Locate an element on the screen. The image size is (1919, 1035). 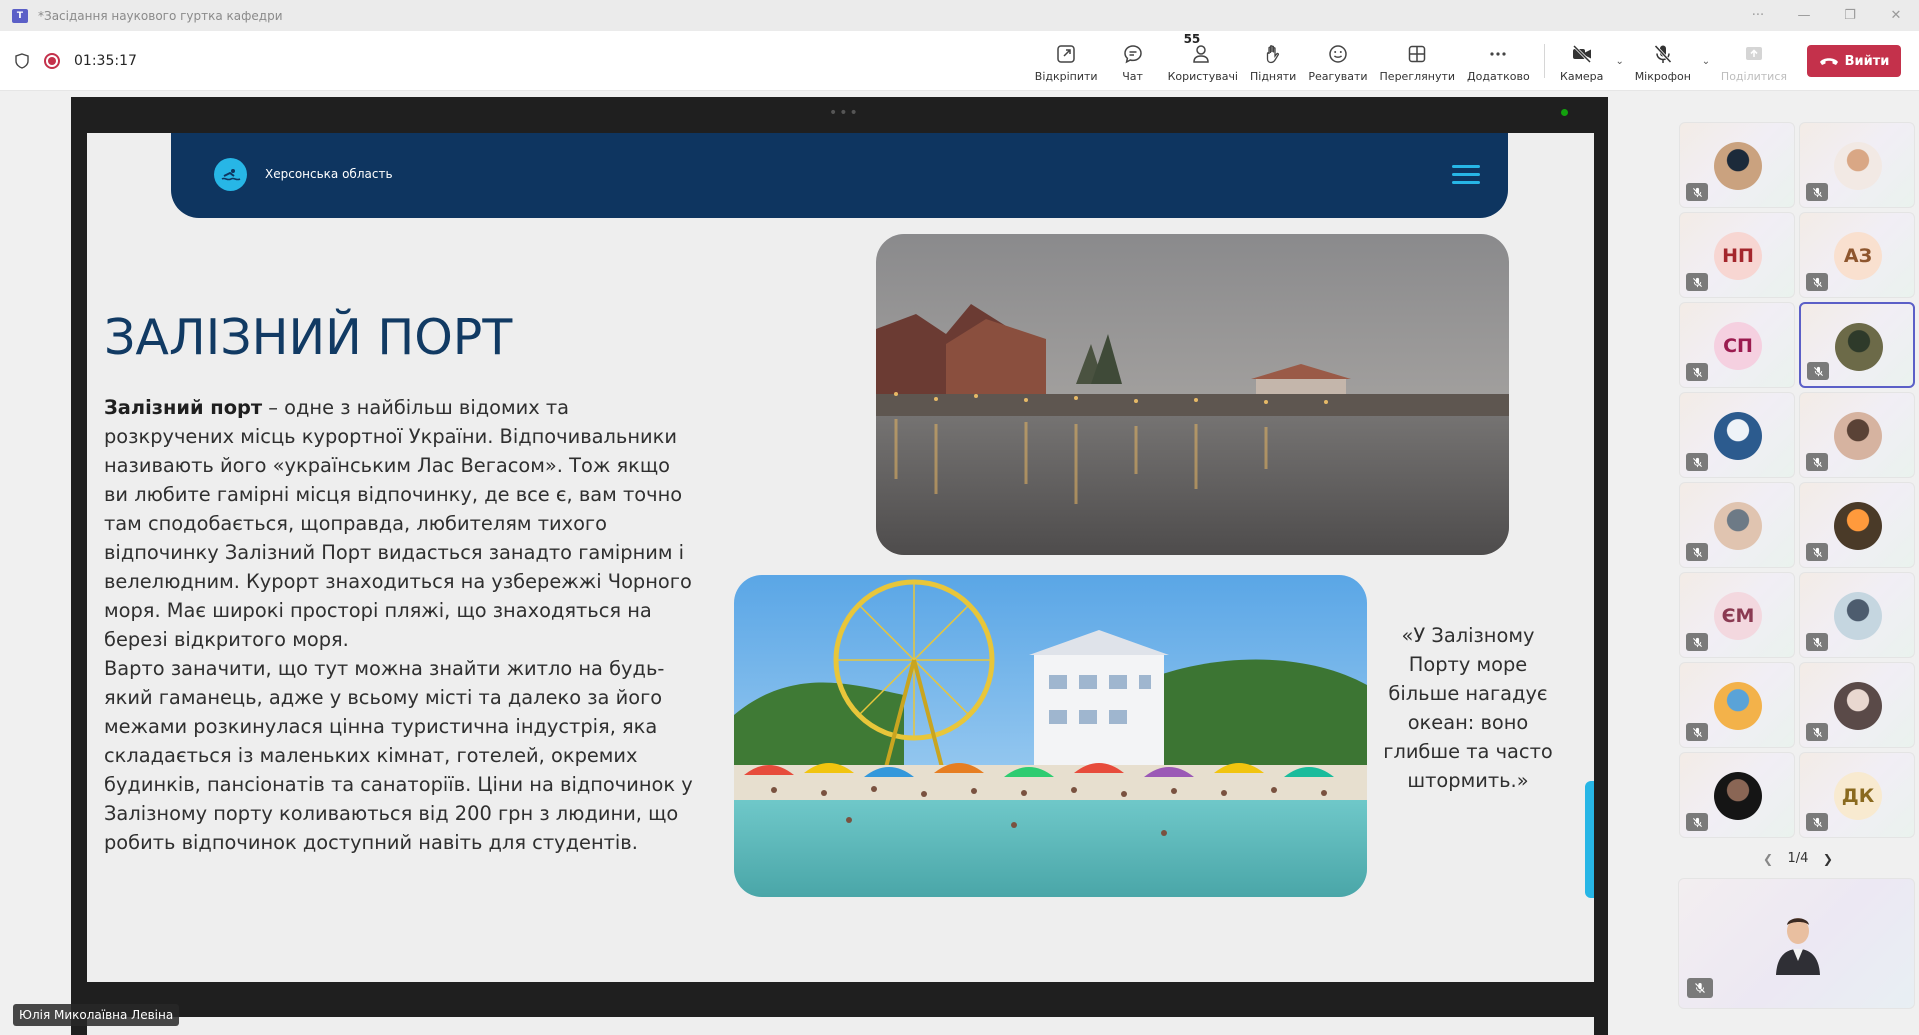
slide-title: ЗАЛІЗНИЙ ПОРТ is located at coordinates (308, 337).